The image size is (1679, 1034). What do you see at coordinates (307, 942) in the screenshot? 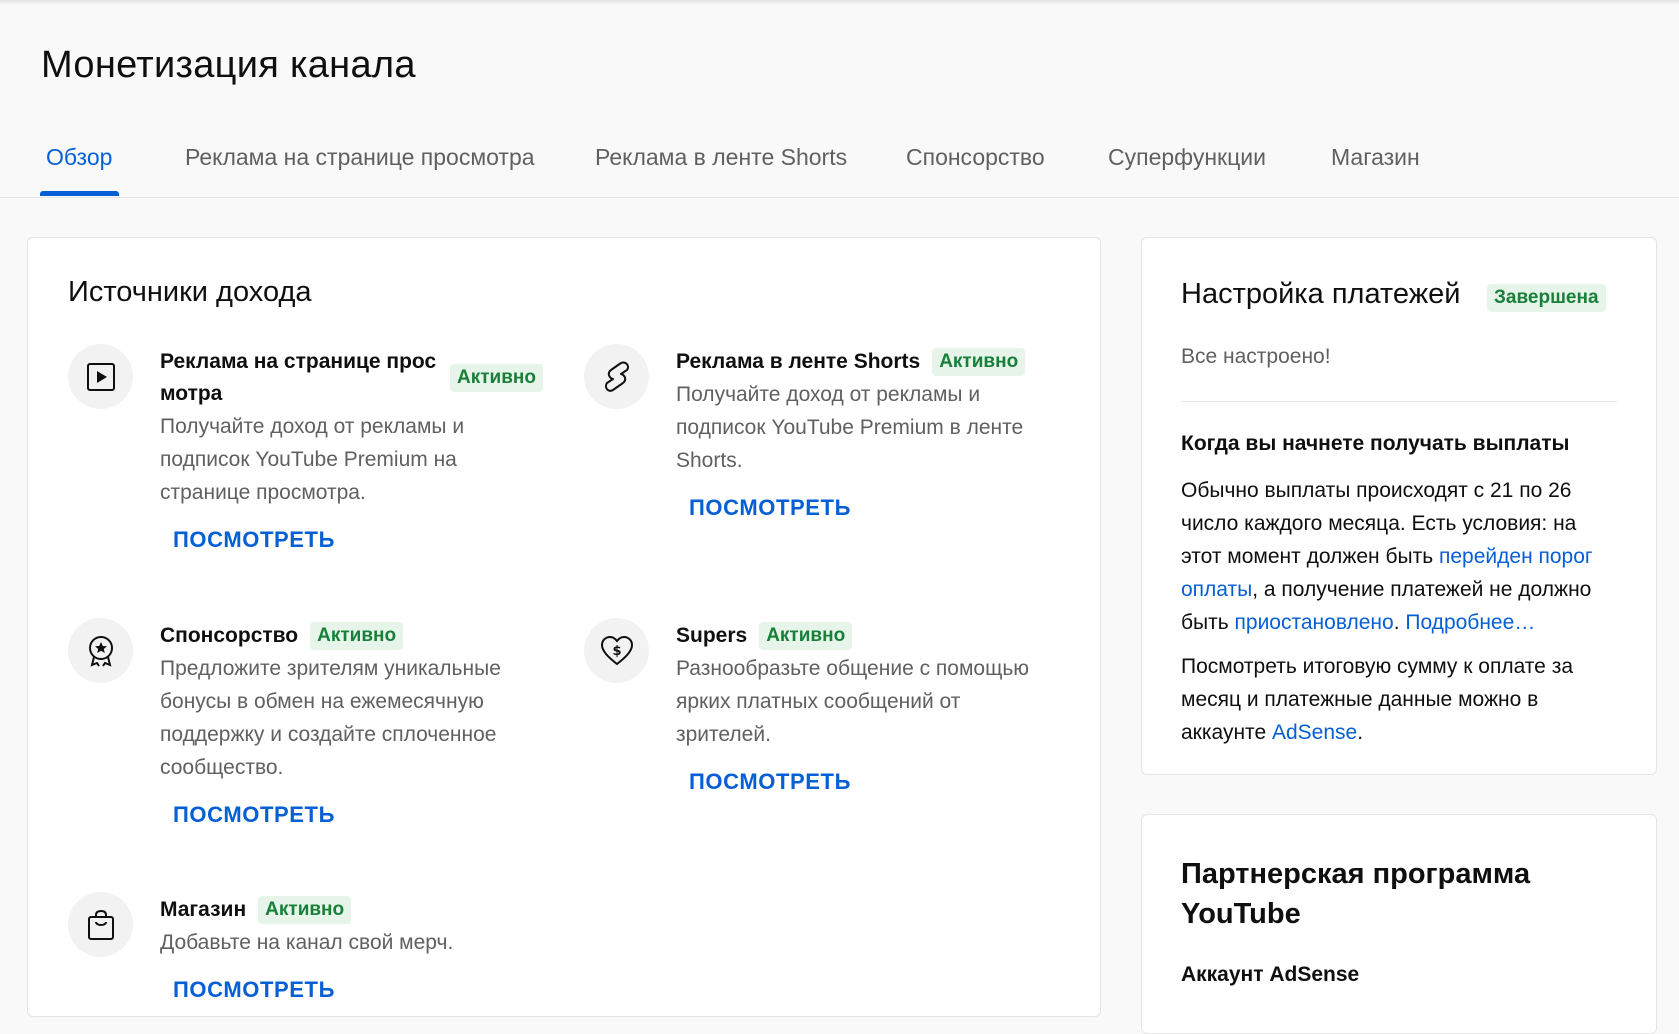
I see `source-description: Добавьте на канал свой мерч.` at bounding box center [307, 942].